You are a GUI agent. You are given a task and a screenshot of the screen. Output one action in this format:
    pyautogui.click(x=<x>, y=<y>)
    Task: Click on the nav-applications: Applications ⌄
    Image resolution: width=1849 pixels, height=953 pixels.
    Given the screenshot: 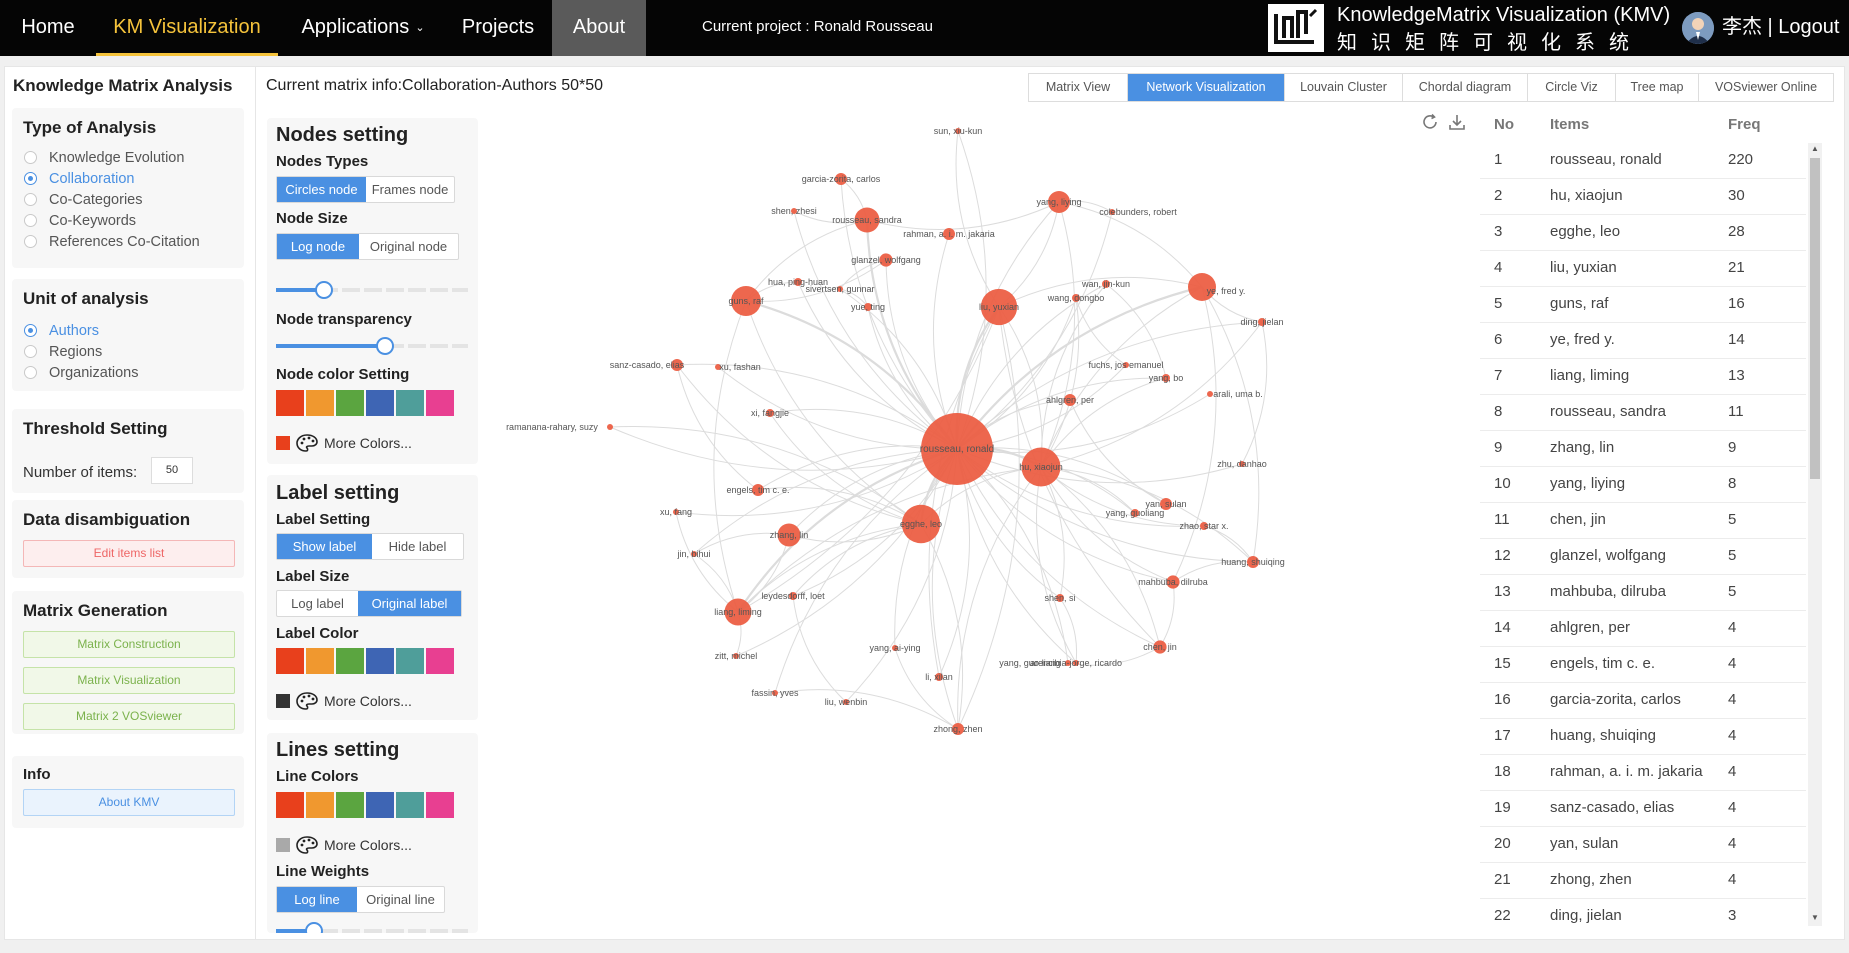 What is the action you would take?
    pyautogui.click(x=363, y=28)
    